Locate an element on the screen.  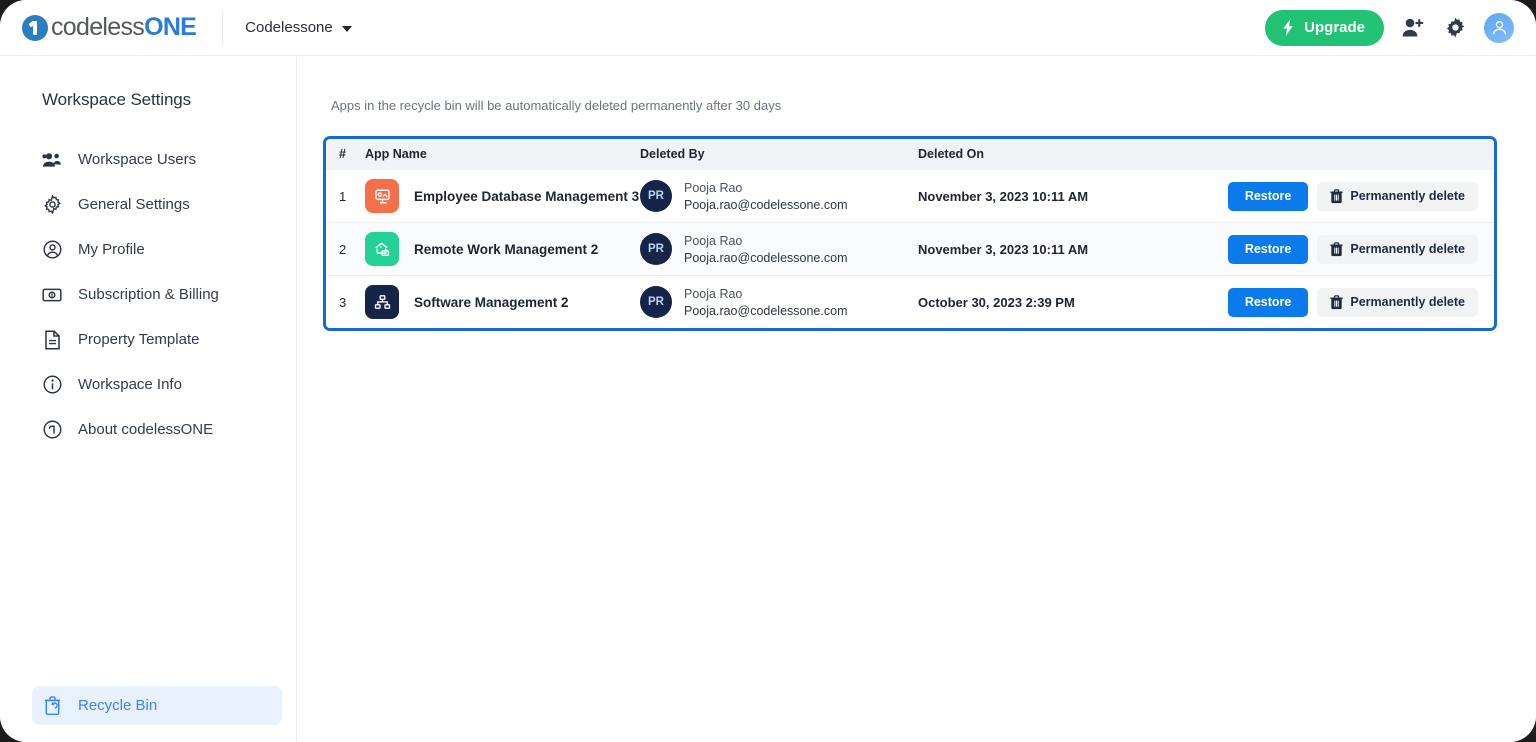
brand-name: codelessONE is located at coordinates (124, 27).